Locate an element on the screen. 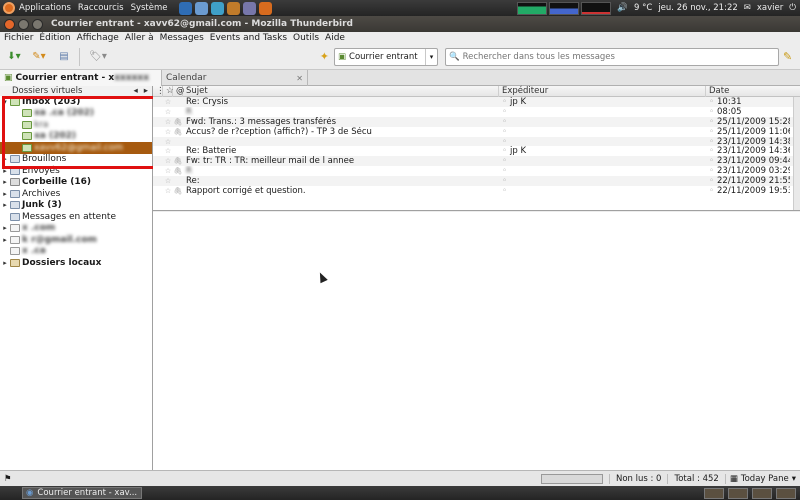  folder-item: x .ca is located at coordinates (76, 252).